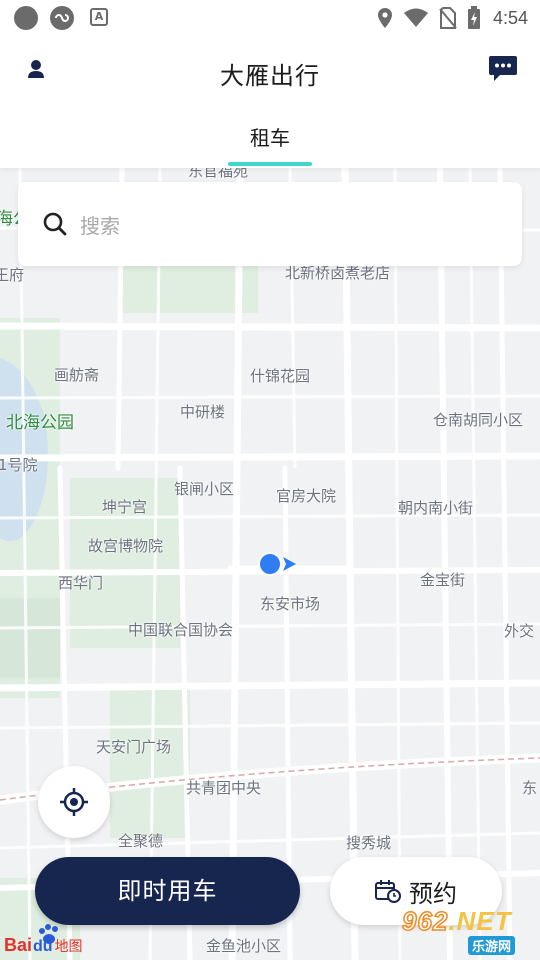  Describe the element at coordinates (369, 843) in the screenshot. I see `map-label: 搜秀城` at that location.